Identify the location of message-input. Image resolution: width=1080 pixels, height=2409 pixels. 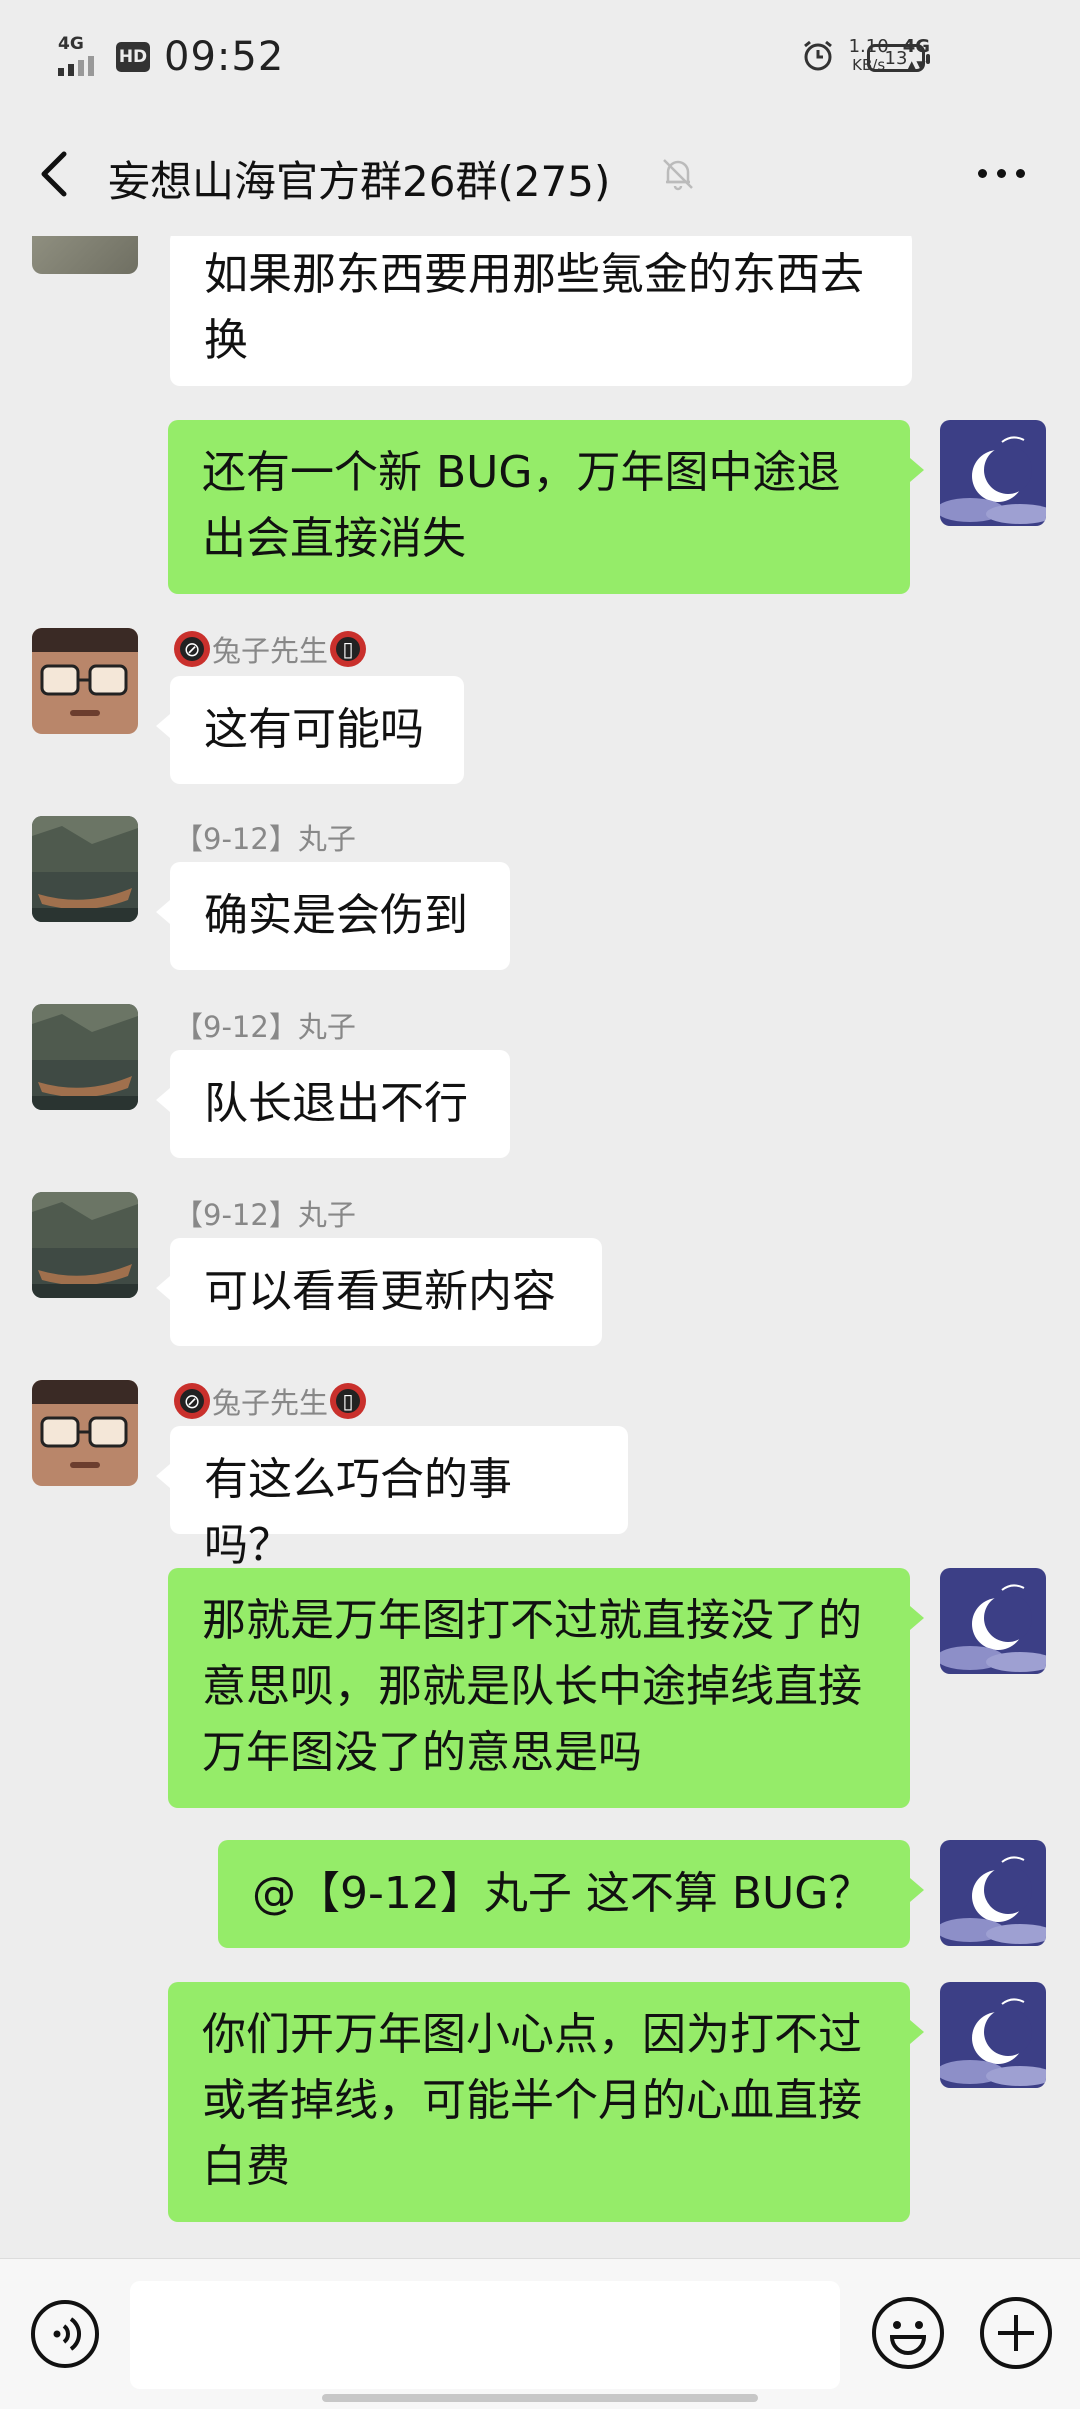
(485, 2335).